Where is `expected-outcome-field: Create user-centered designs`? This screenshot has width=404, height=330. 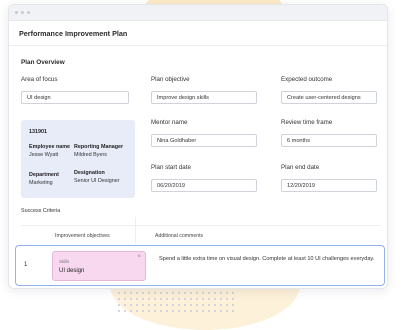
expected-outcome-field: Create user-centered designs is located at coordinates (329, 97).